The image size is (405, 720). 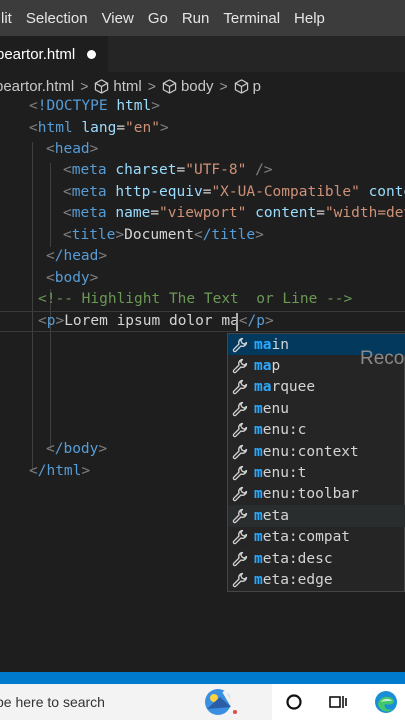 I want to click on menu-help: Help, so click(x=309, y=18).